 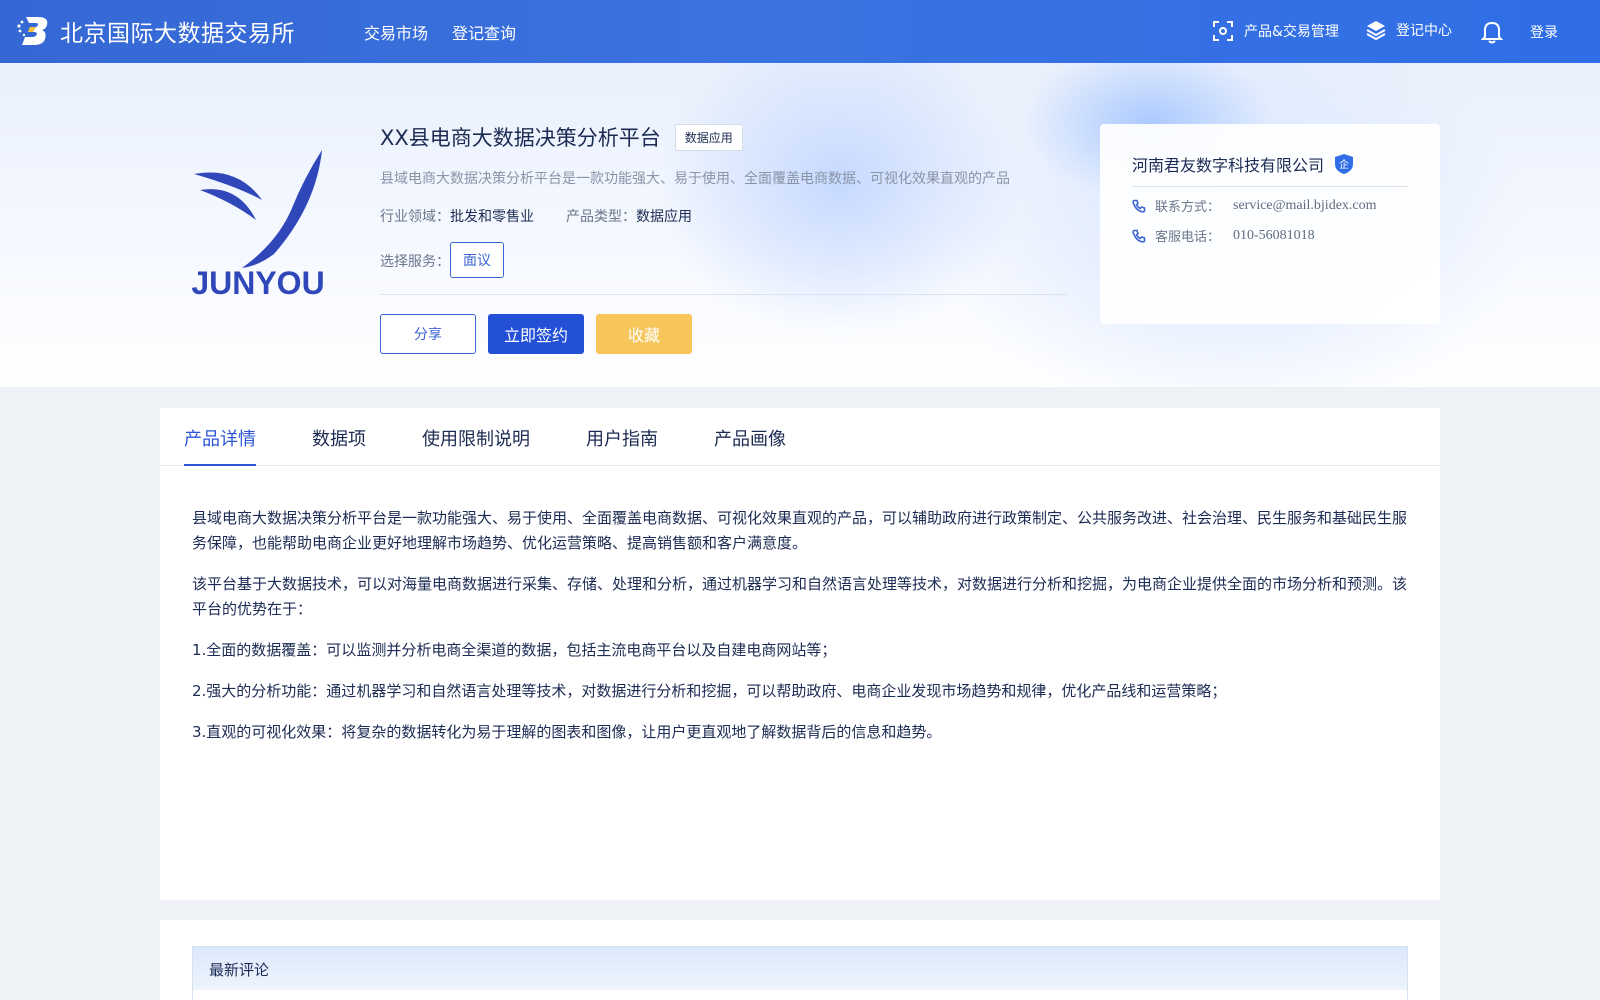 What do you see at coordinates (1223, 31) in the screenshot?
I see `scan-icon` at bounding box center [1223, 31].